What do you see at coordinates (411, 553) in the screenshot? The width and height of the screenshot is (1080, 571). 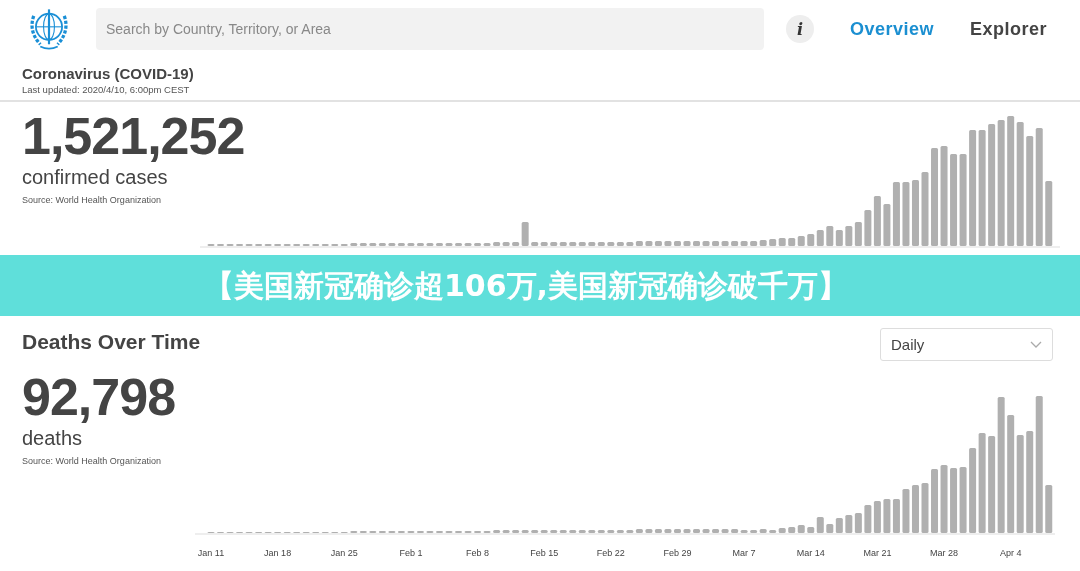 I see `axis-label: Feb 1` at bounding box center [411, 553].